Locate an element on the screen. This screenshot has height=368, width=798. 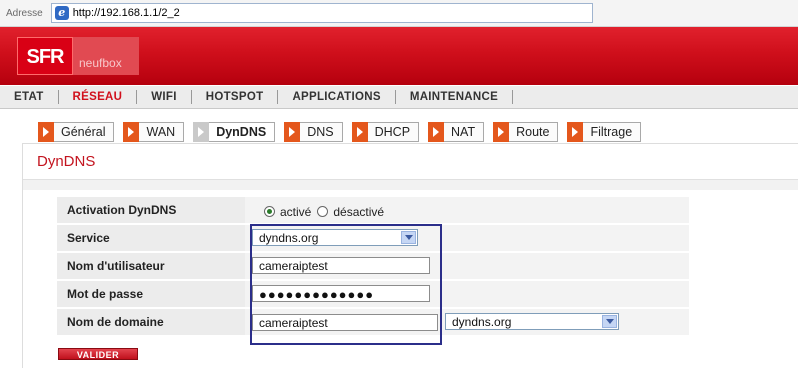
domain-suffix-selected: dyndns.org is located at coordinates (482, 322).